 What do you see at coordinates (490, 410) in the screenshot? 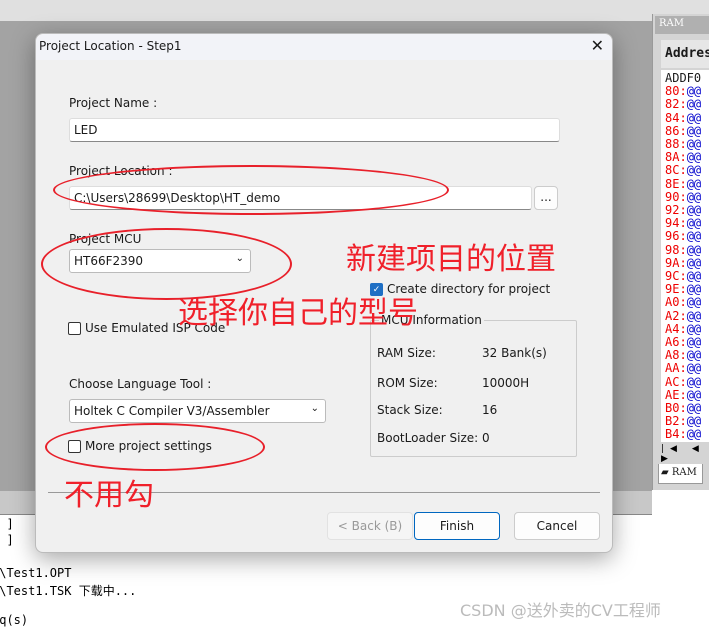
I see `stack-size-value: 16` at bounding box center [490, 410].